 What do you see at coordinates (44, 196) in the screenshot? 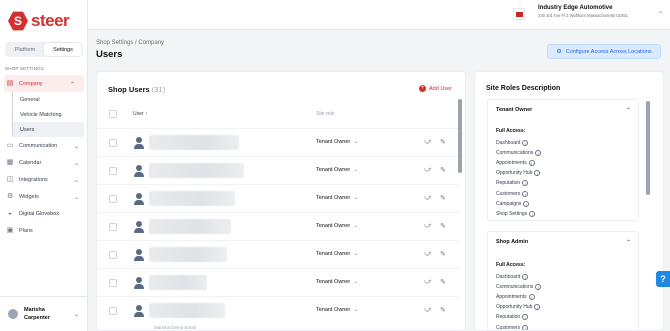
I see `sidebar-item-widgets: ⚙ Widgets ⌄` at bounding box center [44, 196].